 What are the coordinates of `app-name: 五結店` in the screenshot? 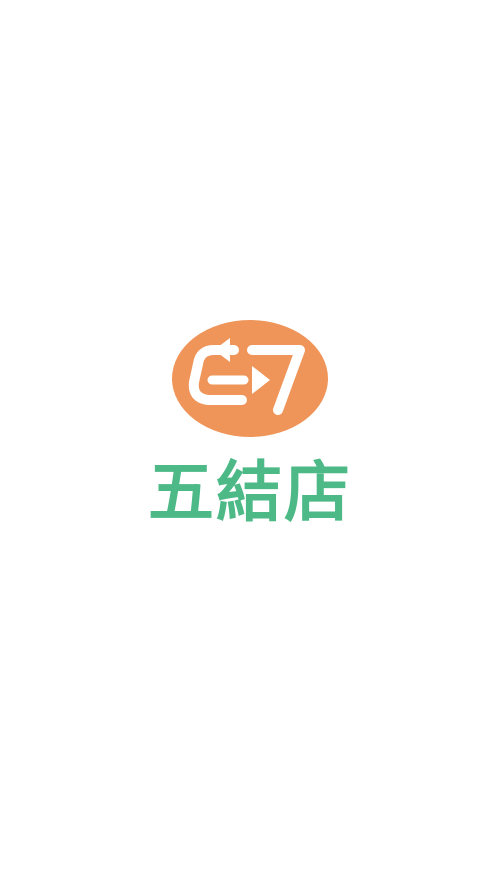 It's located at (250, 492).